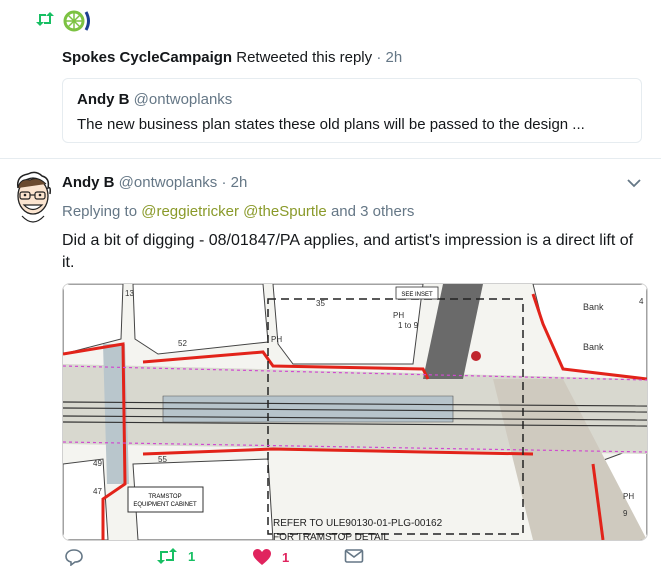 The height and width of the screenshot is (582, 661). I want to click on reply-icon, so click(74, 557).